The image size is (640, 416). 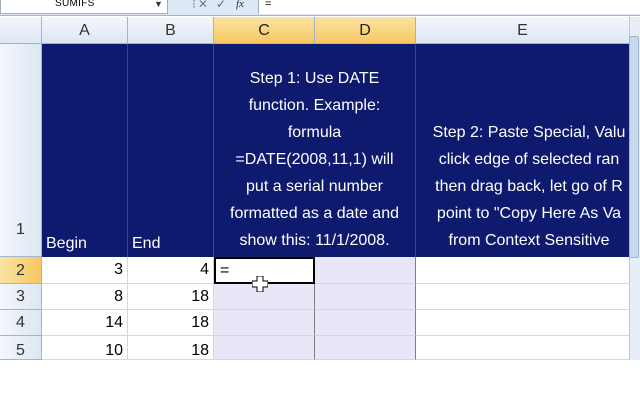 What do you see at coordinates (268, 5) in the screenshot?
I see `formula-text: =` at bounding box center [268, 5].